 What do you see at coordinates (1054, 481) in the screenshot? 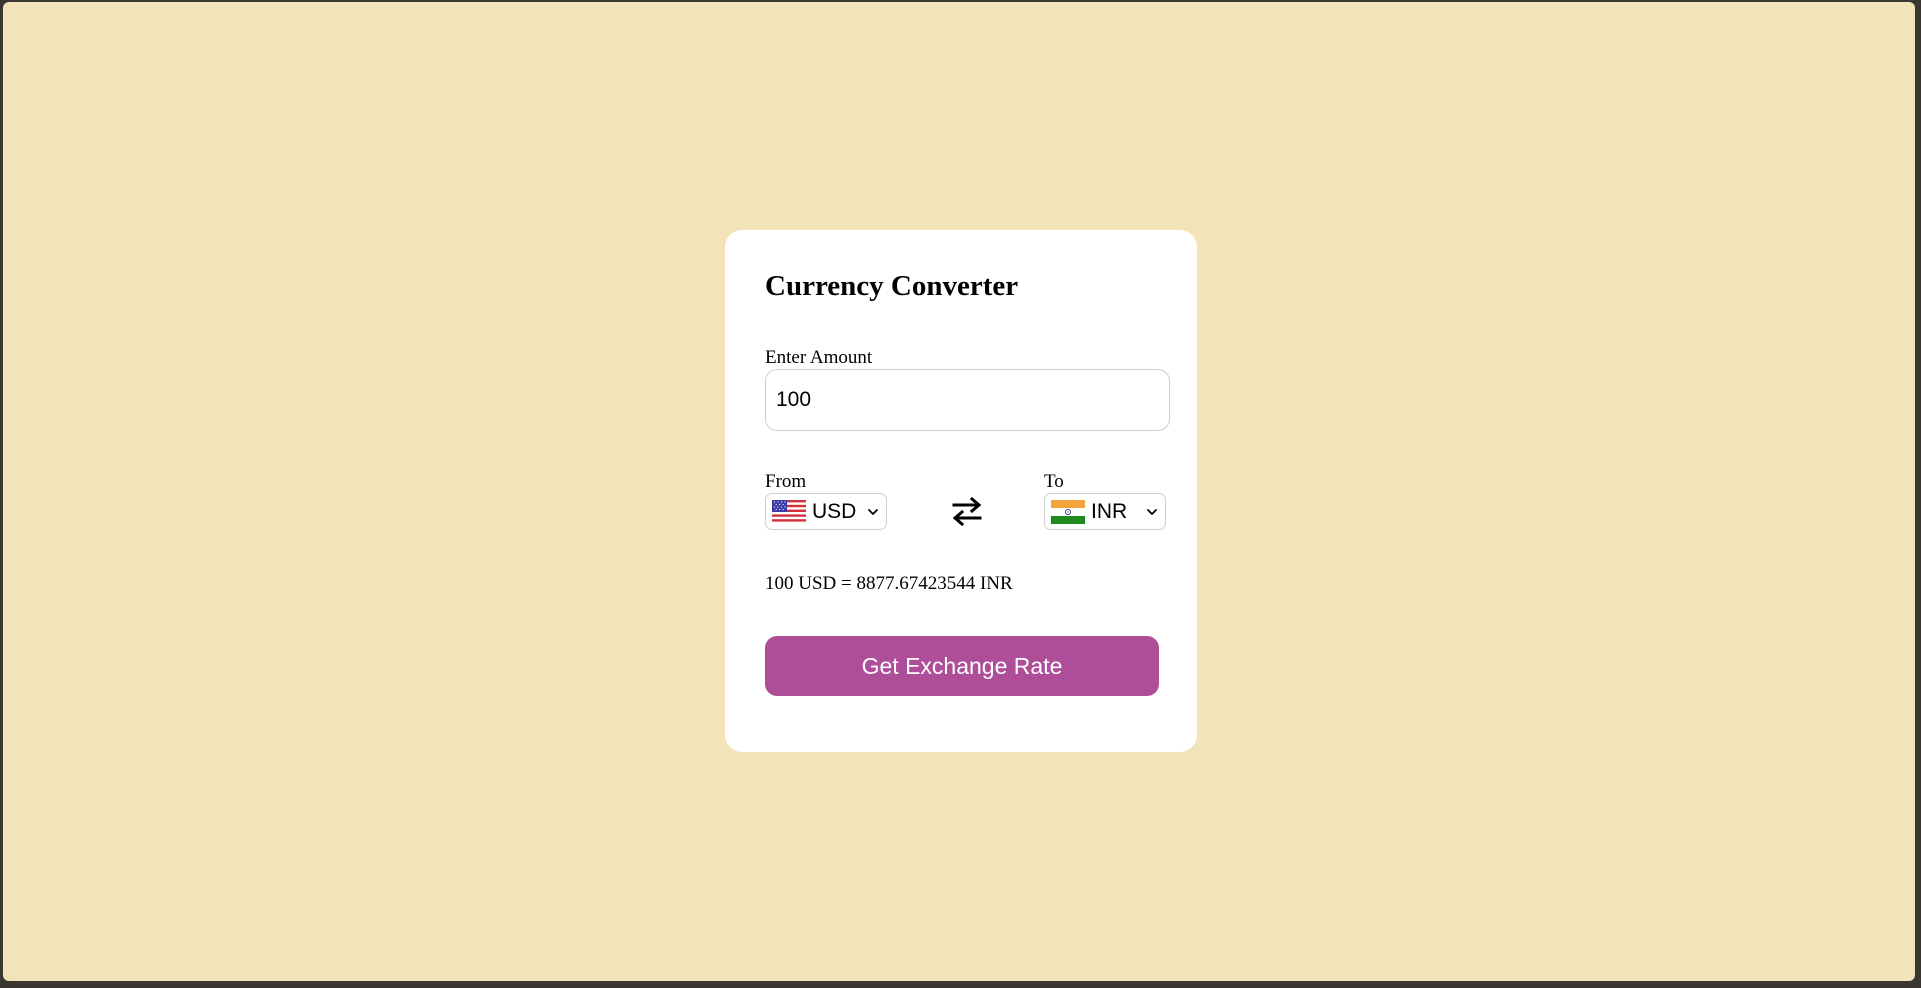
I see `to-label: To` at bounding box center [1054, 481].